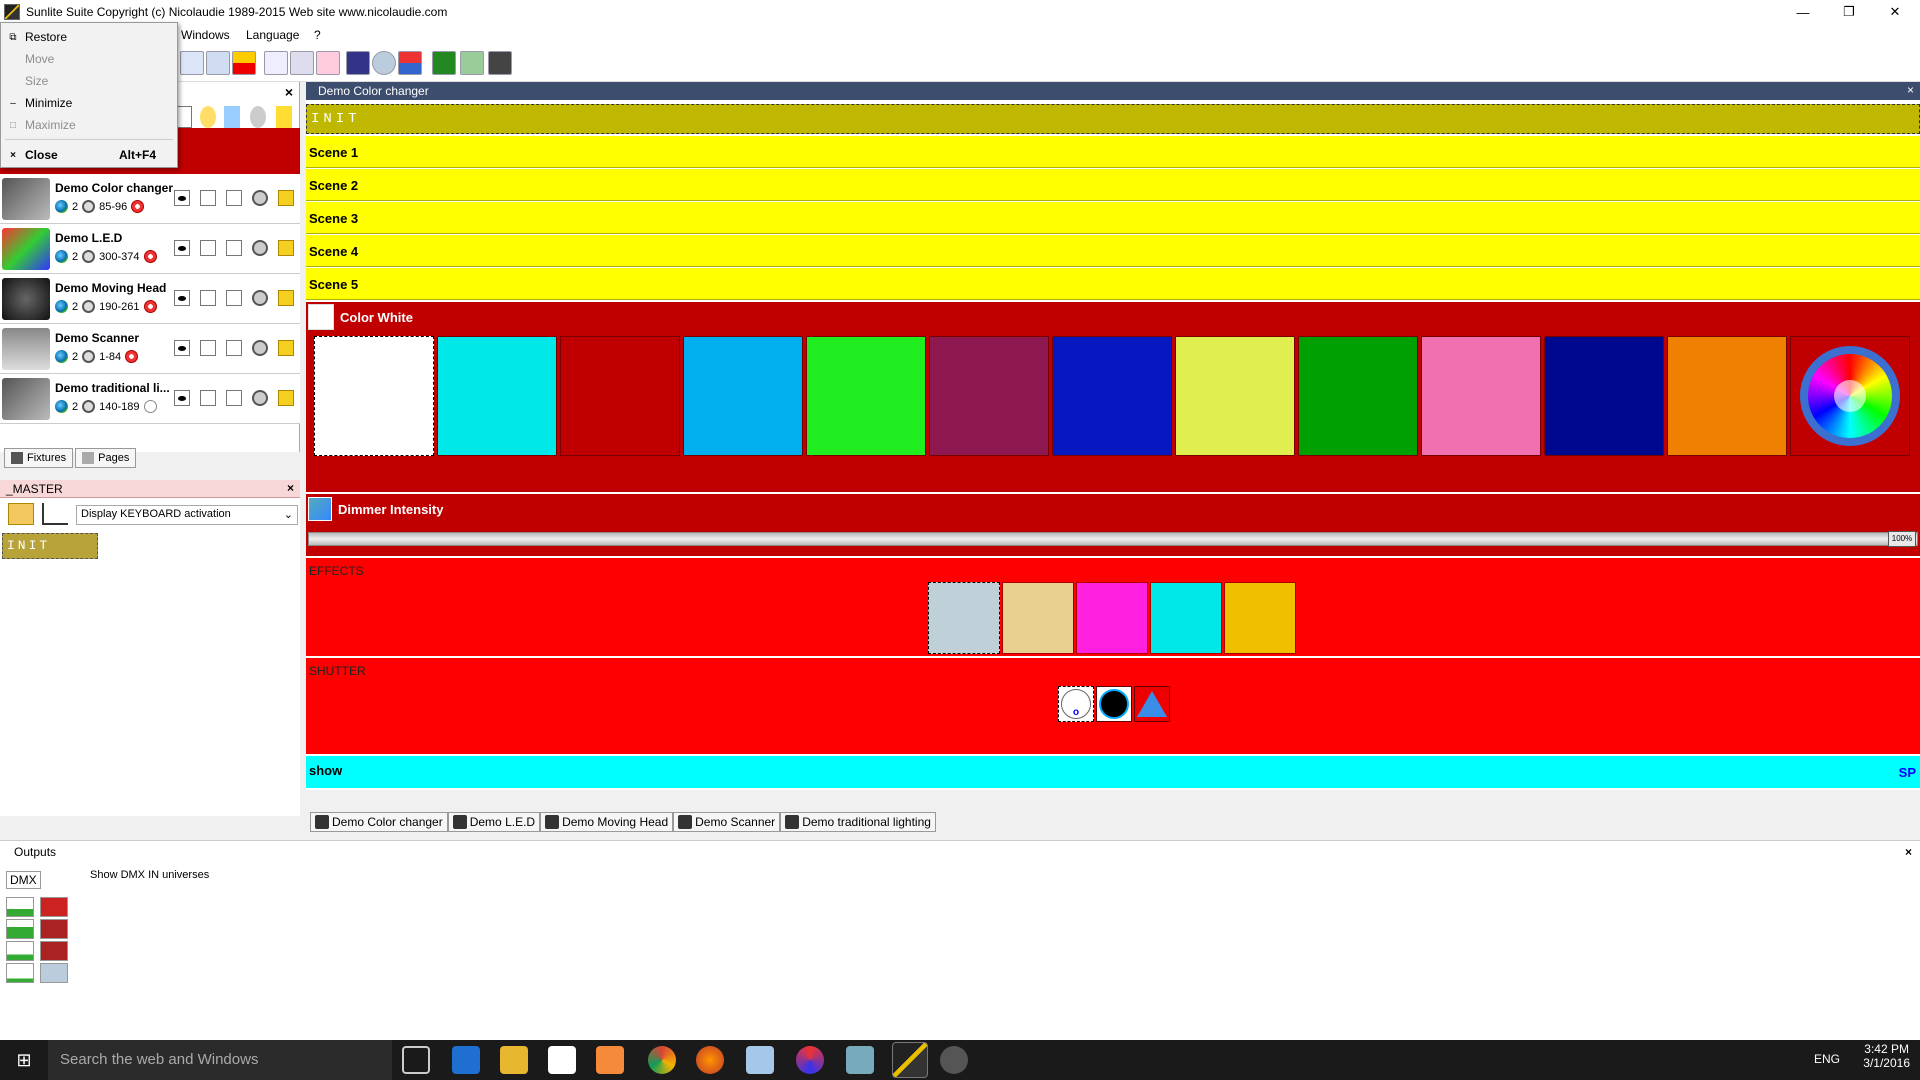  What do you see at coordinates (39, 458) in the screenshot?
I see `tab-fixtures: Fixtures` at bounding box center [39, 458].